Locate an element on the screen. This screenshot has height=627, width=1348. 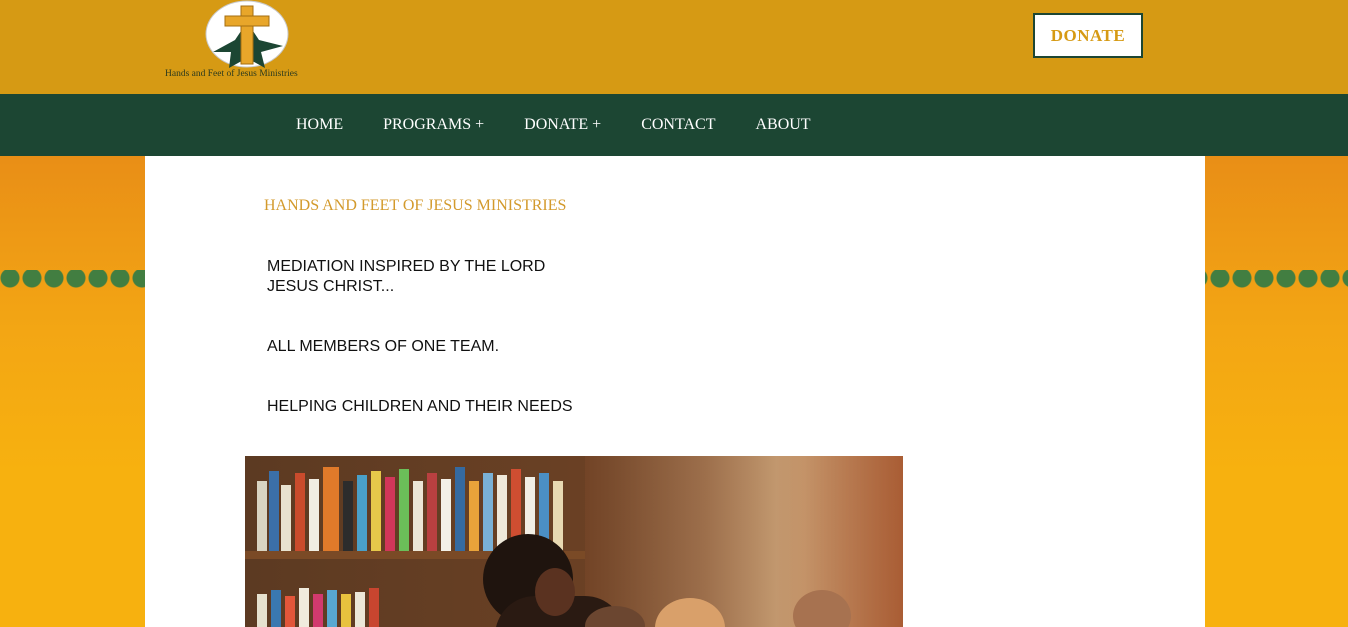
main-nav: HOME PROGRAMS + DONATE + CONTACT ABOUT is located at coordinates (674, 125).